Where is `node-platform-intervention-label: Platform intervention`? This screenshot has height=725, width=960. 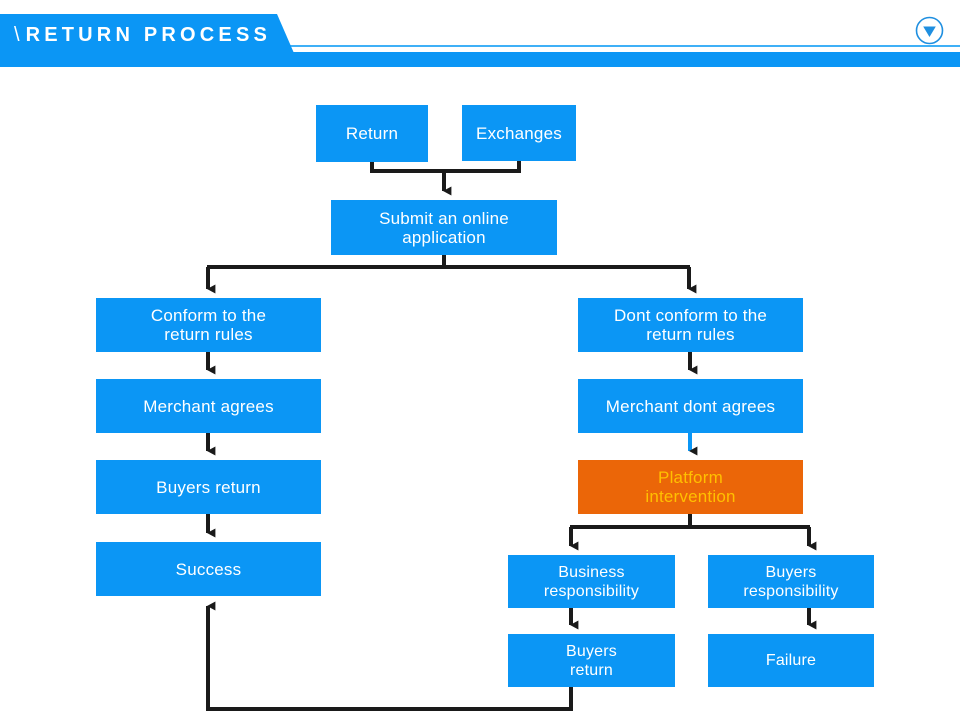 node-platform-intervention-label: Platform intervention is located at coordinates (690, 487).